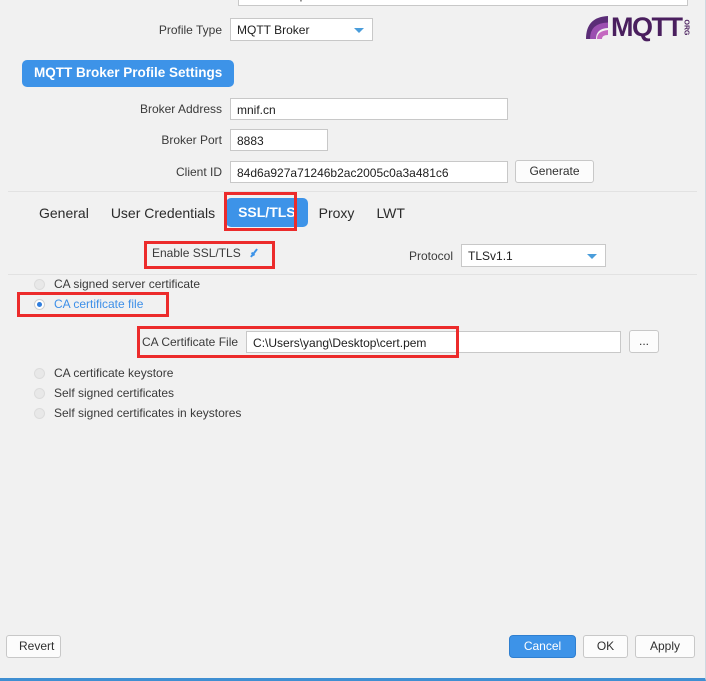  Describe the element at coordinates (490, 255) in the screenshot. I see `protocol-value: TLSv1.1` at that location.